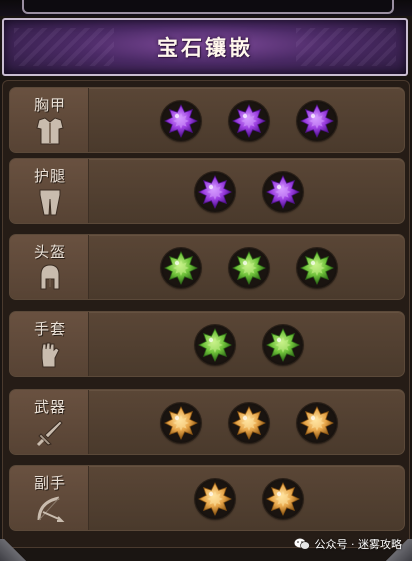  I want to click on slot-label-area: 胸甲, so click(49, 120).